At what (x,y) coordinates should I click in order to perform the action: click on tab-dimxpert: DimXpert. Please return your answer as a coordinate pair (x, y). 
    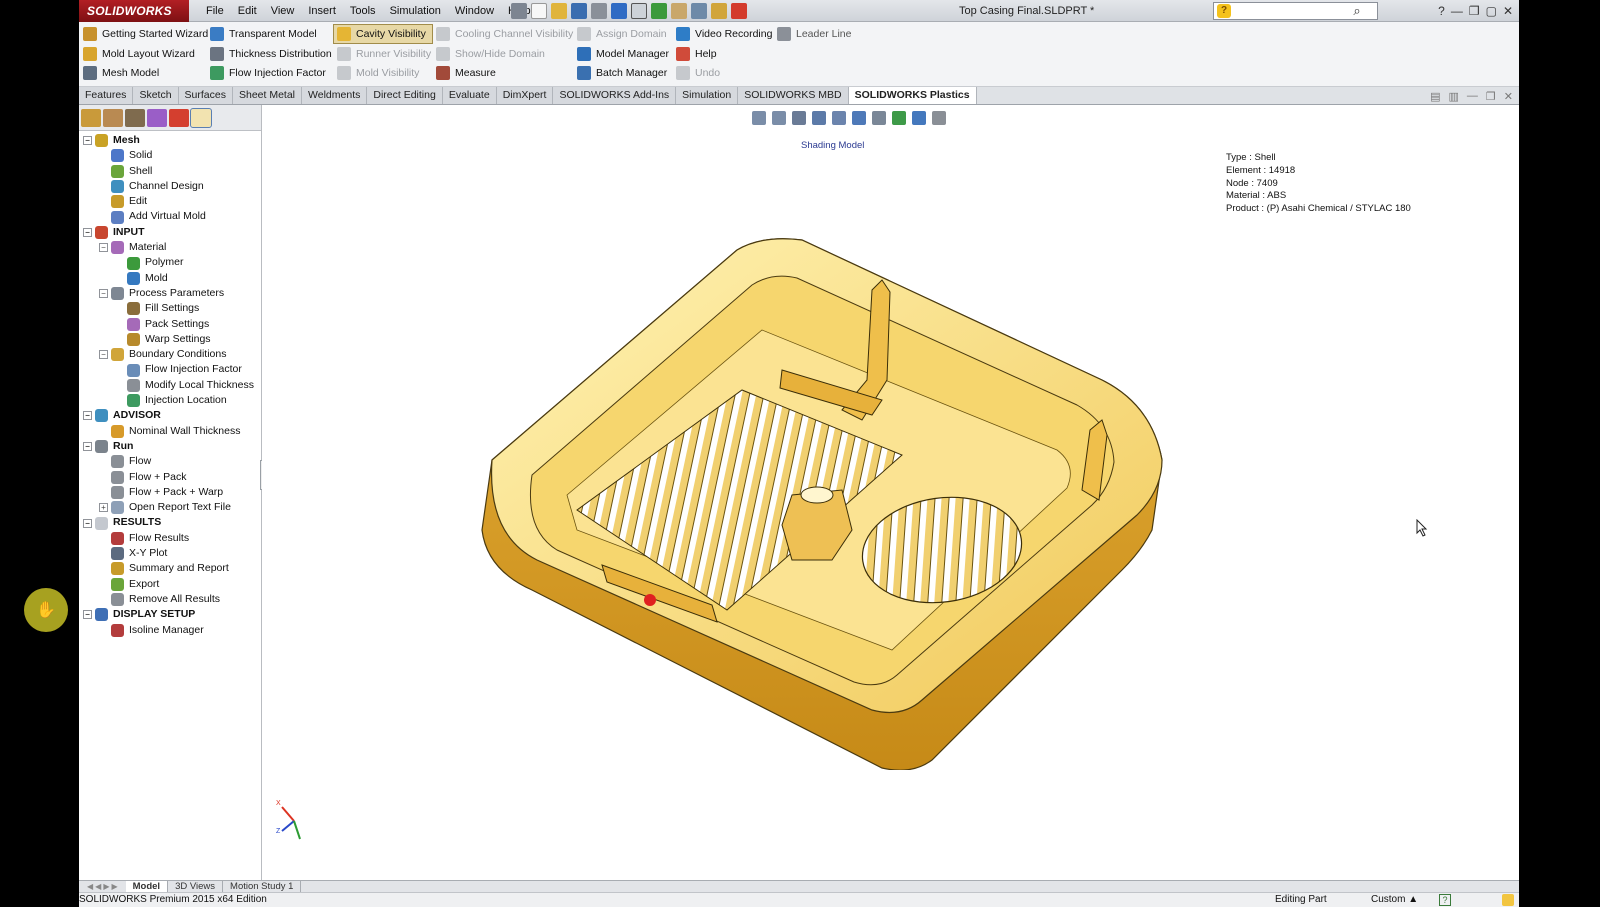
    Looking at the image, I should click on (525, 95).